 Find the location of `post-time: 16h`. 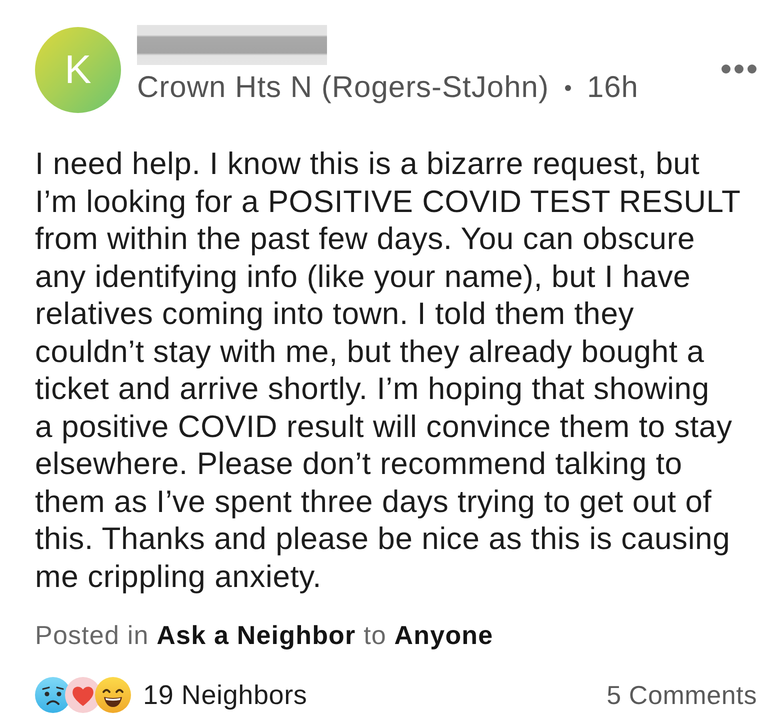

post-time: 16h is located at coordinates (612, 88).